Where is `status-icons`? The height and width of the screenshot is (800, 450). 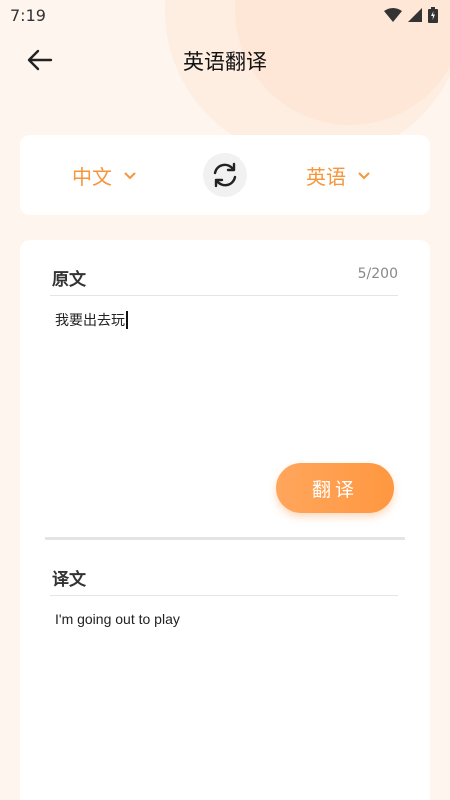
status-icons is located at coordinates (411, 15).